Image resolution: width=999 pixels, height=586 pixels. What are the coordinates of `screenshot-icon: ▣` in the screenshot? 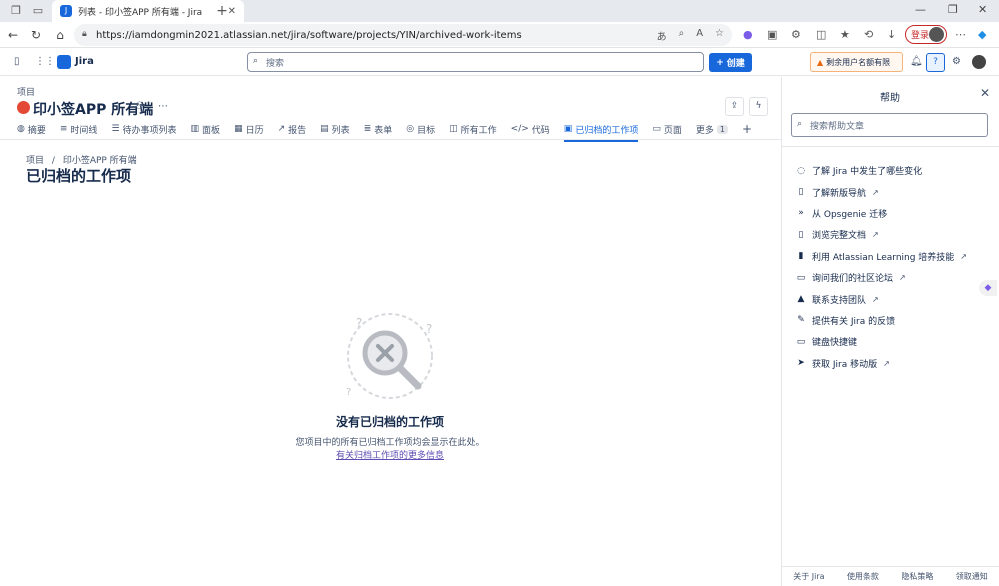 It's located at (772, 34).